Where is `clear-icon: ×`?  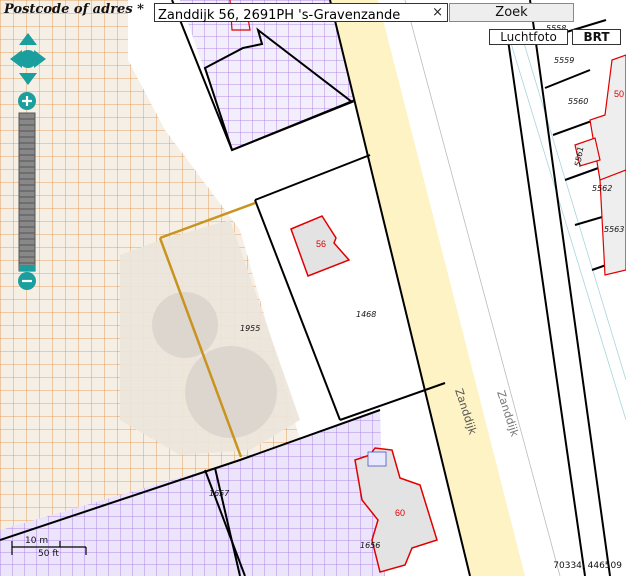 clear-icon: × is located at coordinates (437, 12).